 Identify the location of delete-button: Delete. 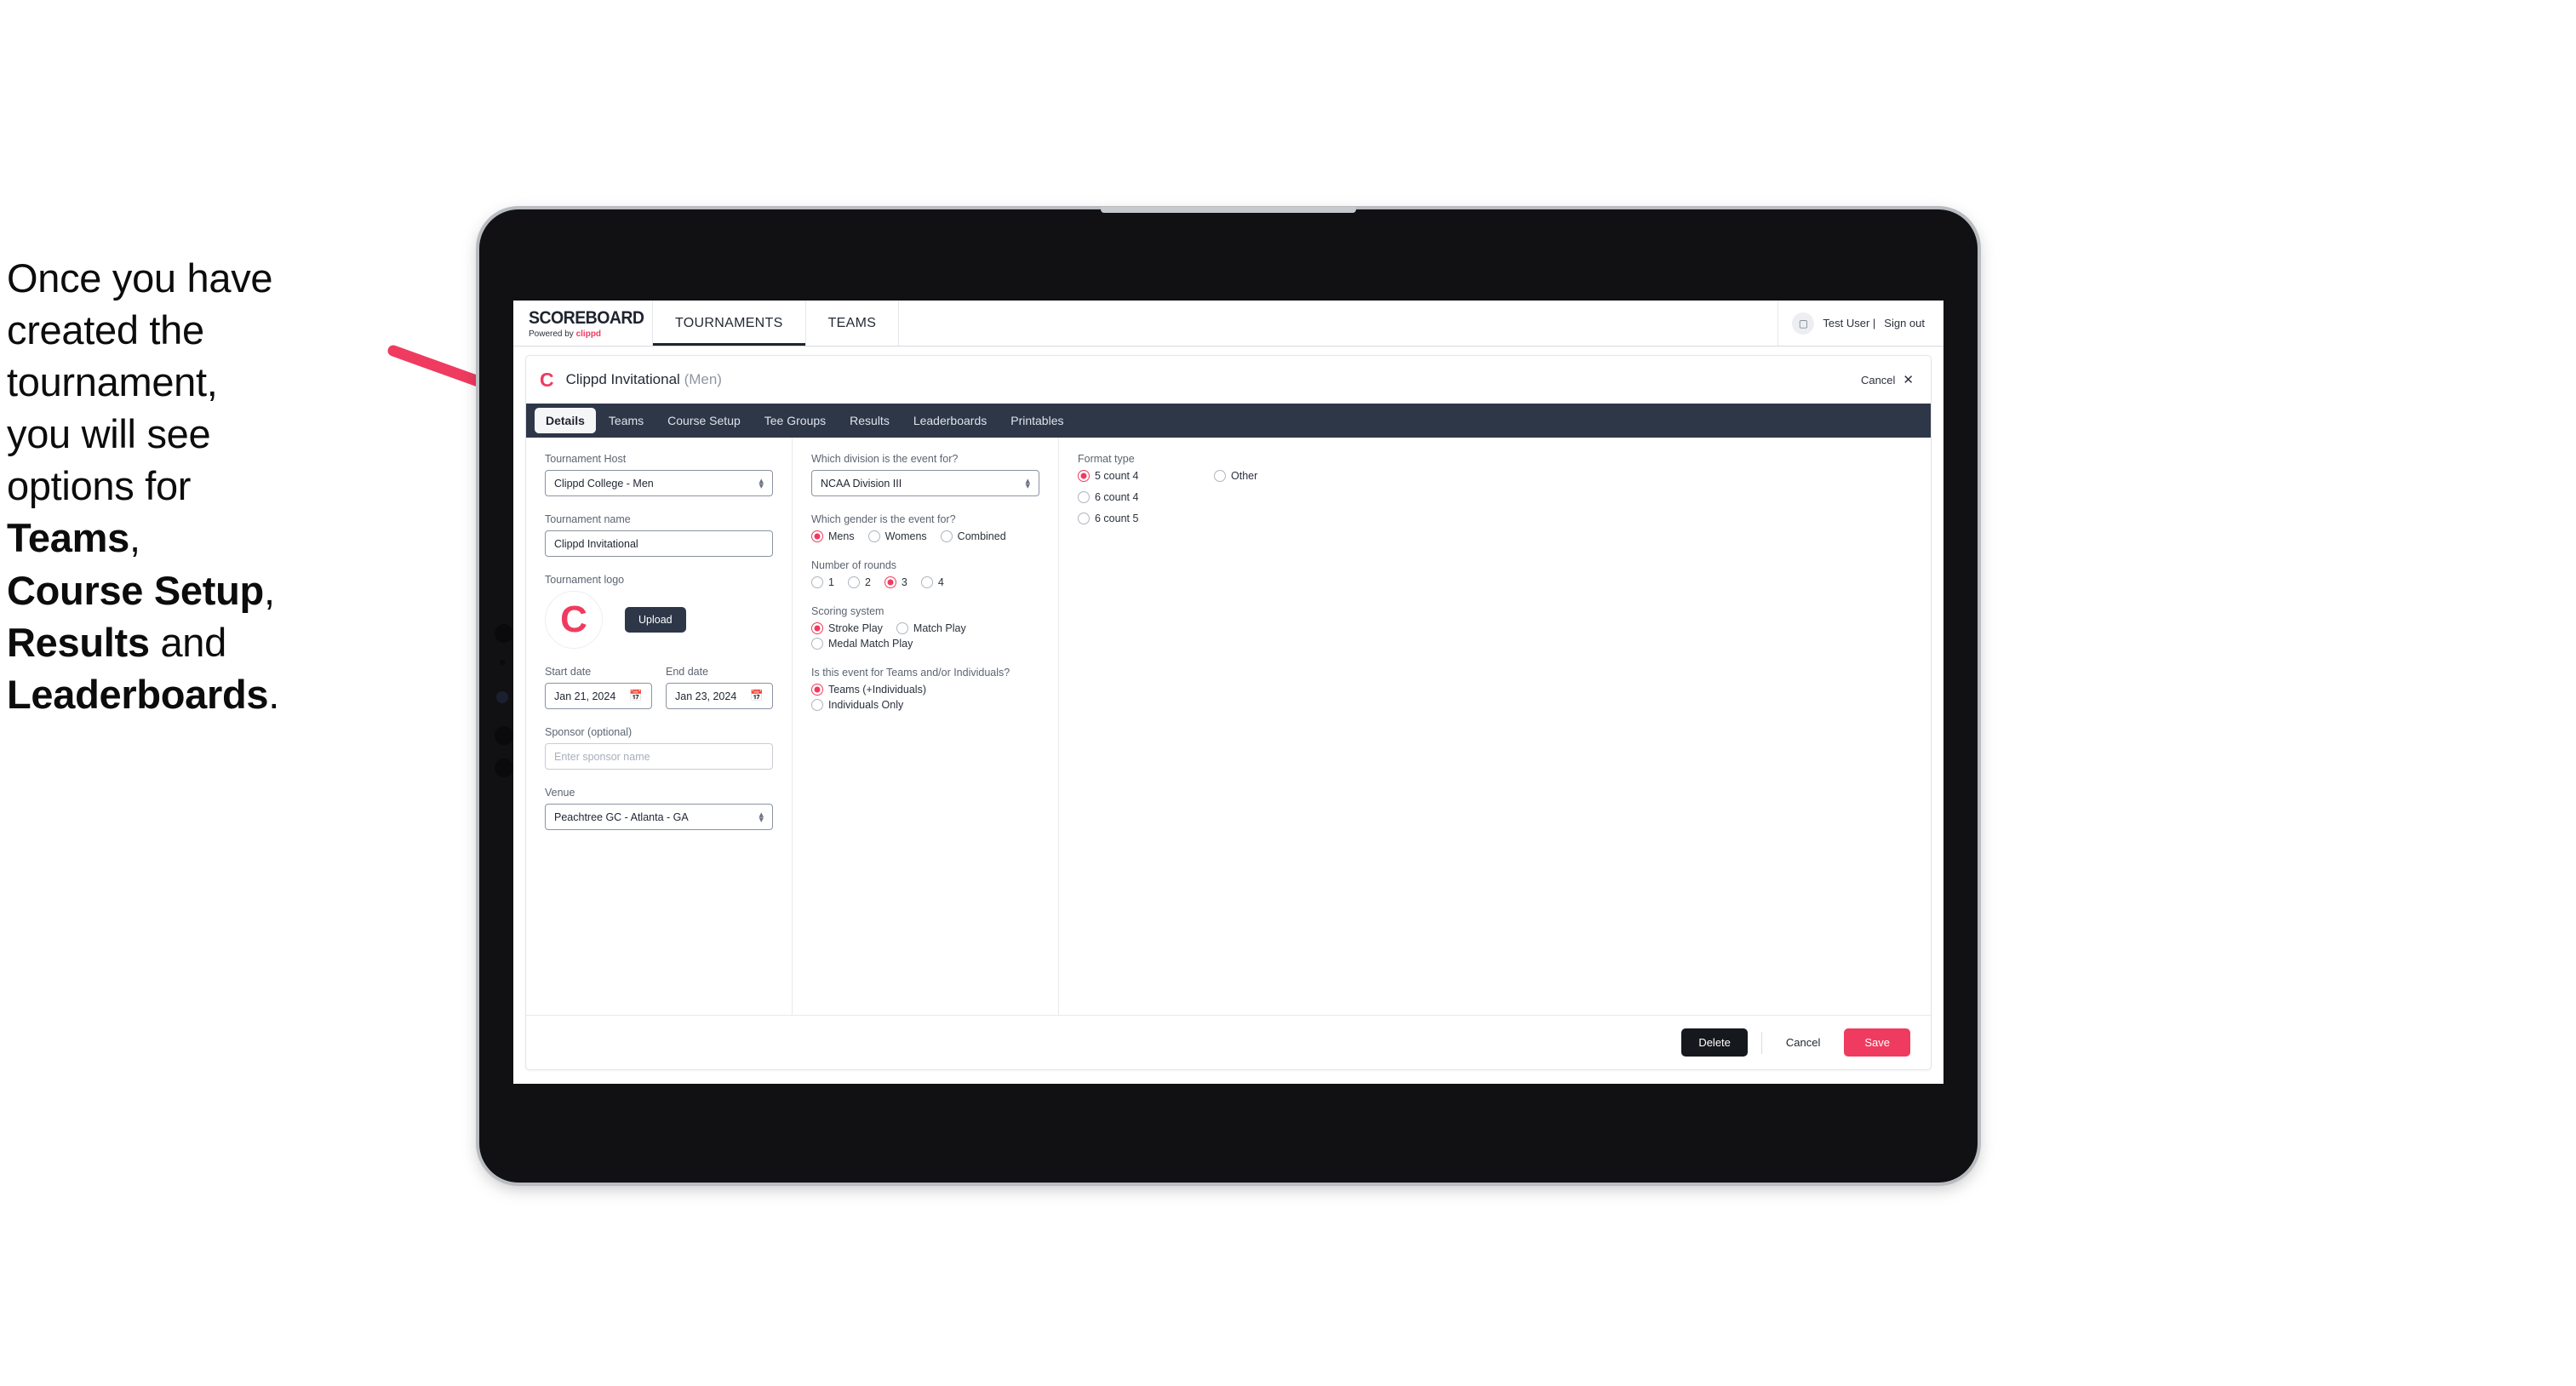
(1714, 1042).